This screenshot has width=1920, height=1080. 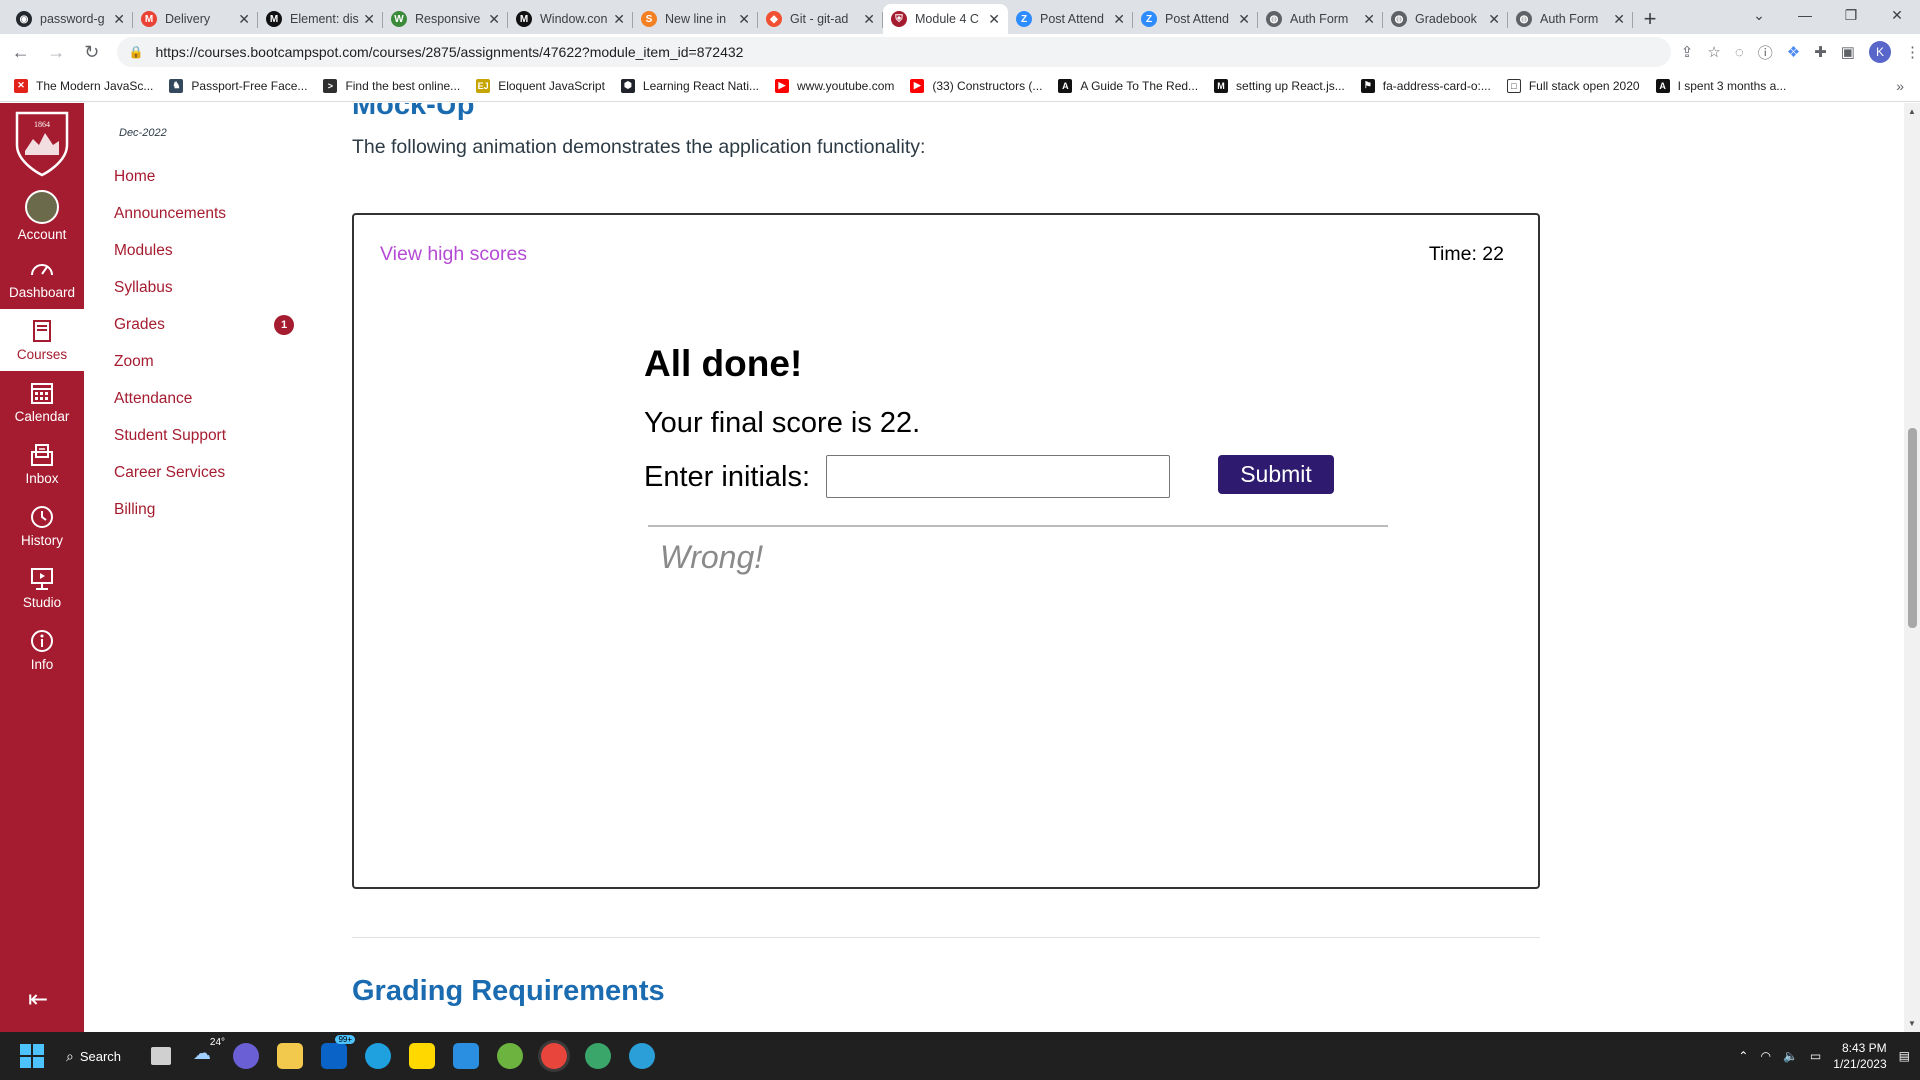 What do you see at coordinates (42, 216) in the screenshot?
I see `nav-account: Account` at bounding box center [42, 216].